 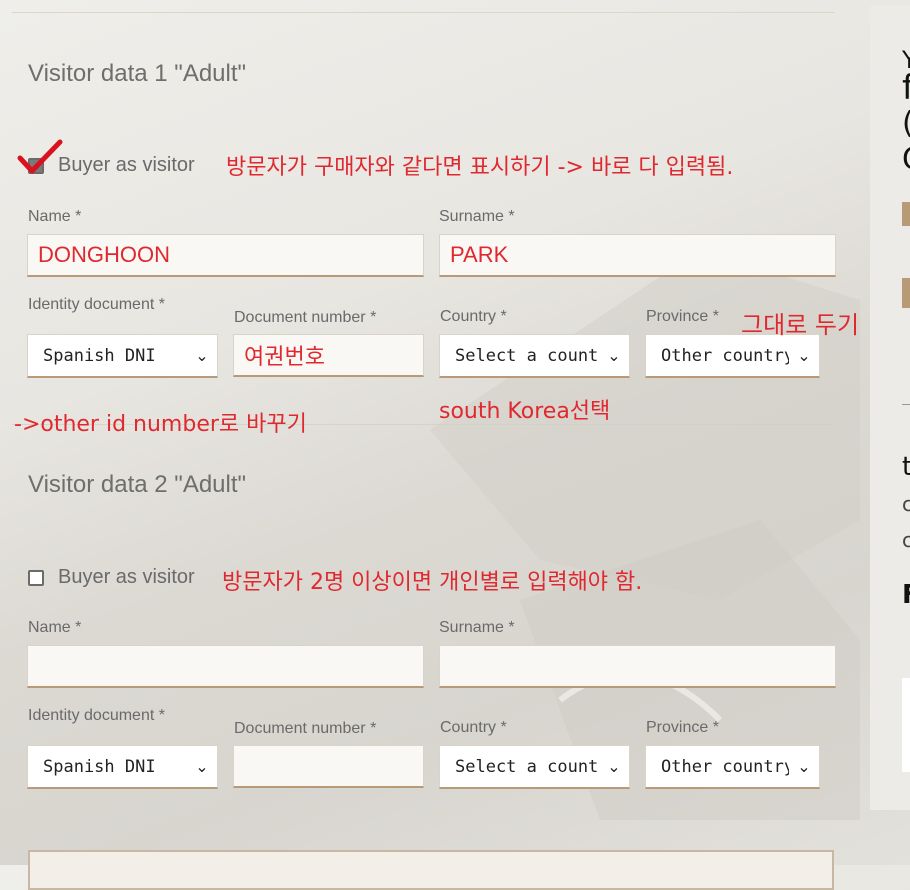 What do you see at coordinates (906, 159) in the screenshot?
I see `summary-text: C` at bounding box center [906, 159].